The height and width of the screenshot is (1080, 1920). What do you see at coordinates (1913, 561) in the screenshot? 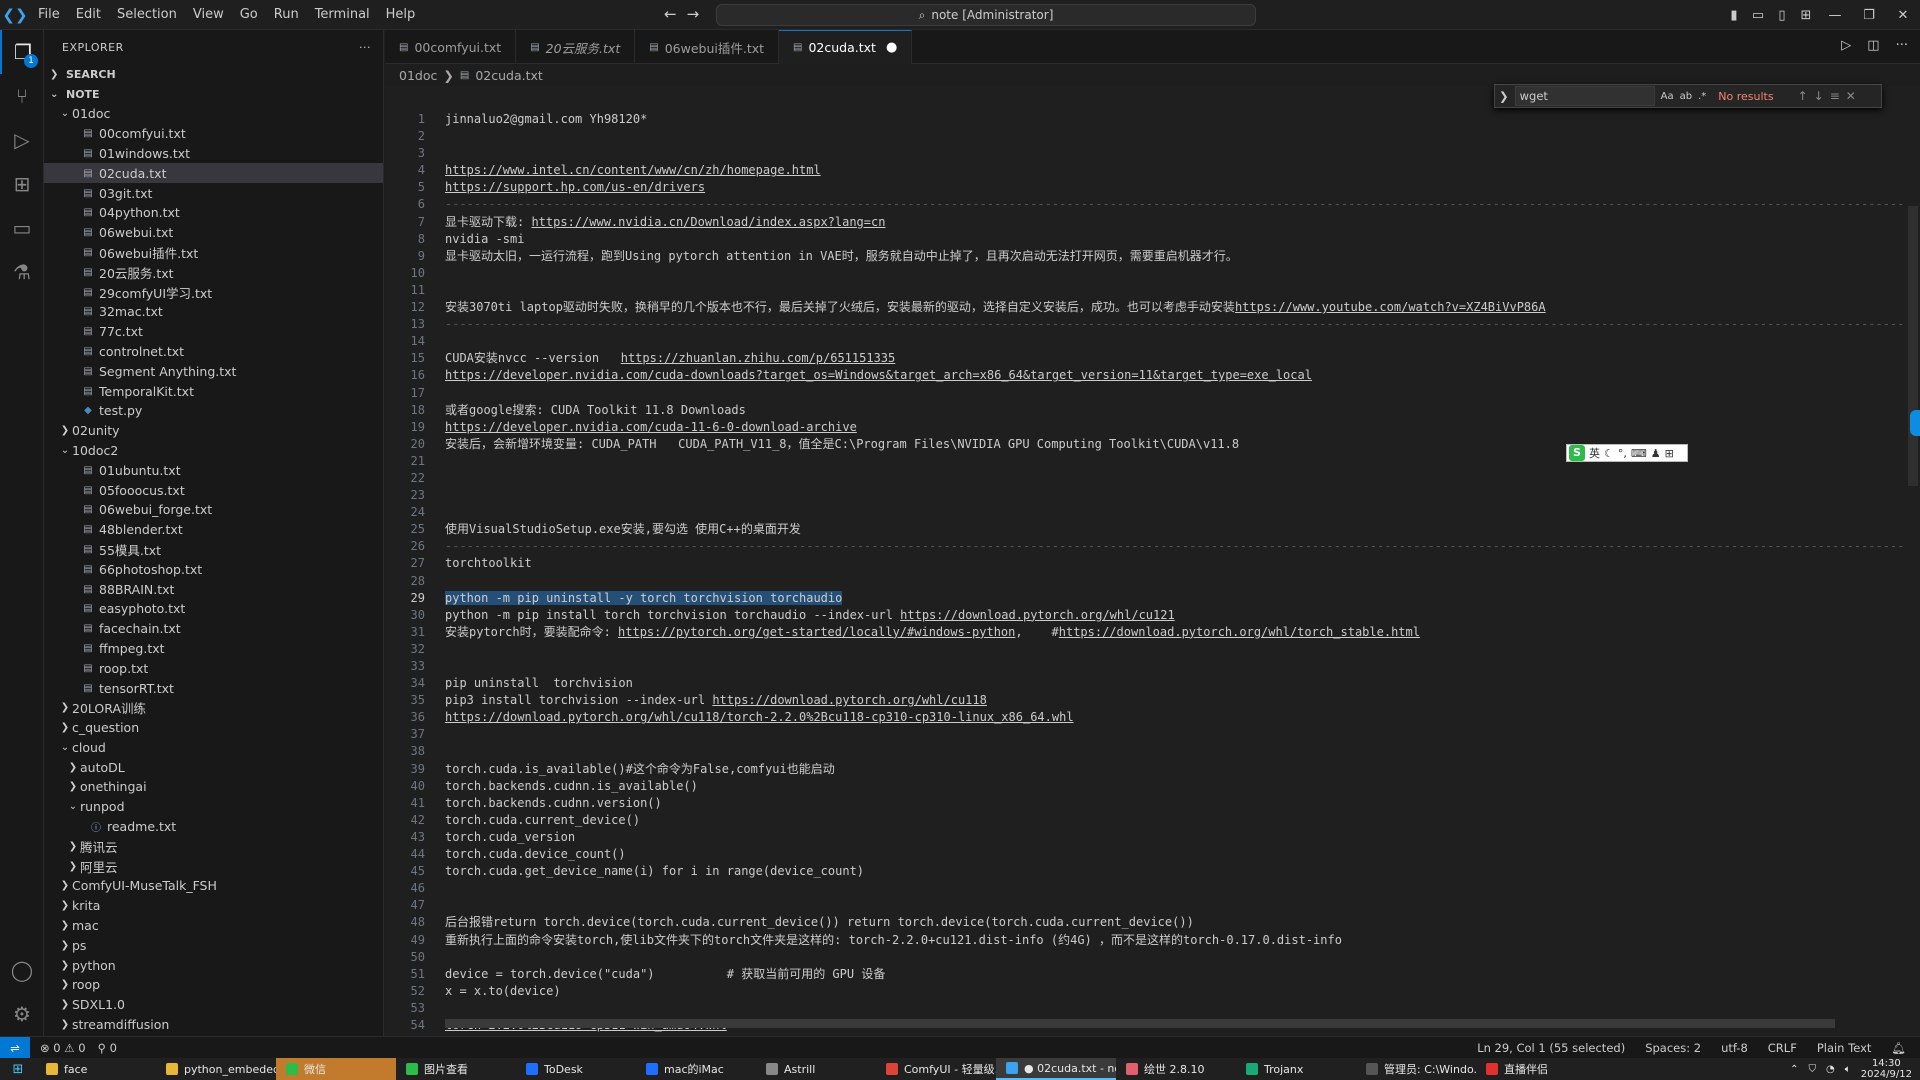
I see `vertical-scrollbar` at bounding box center [1913, 561].